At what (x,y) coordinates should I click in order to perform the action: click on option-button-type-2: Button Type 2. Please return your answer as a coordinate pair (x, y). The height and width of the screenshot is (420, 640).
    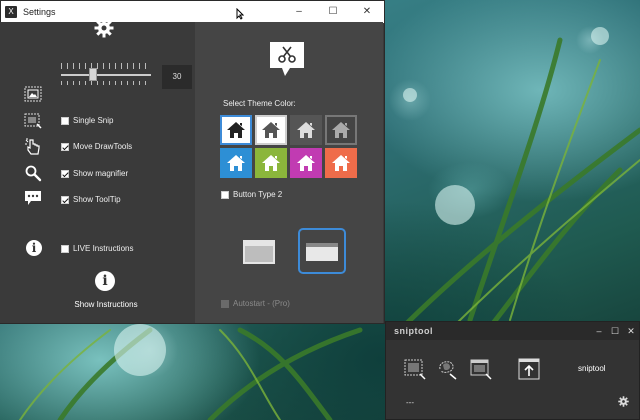
    Looking at the image, I should click on (251, 194).